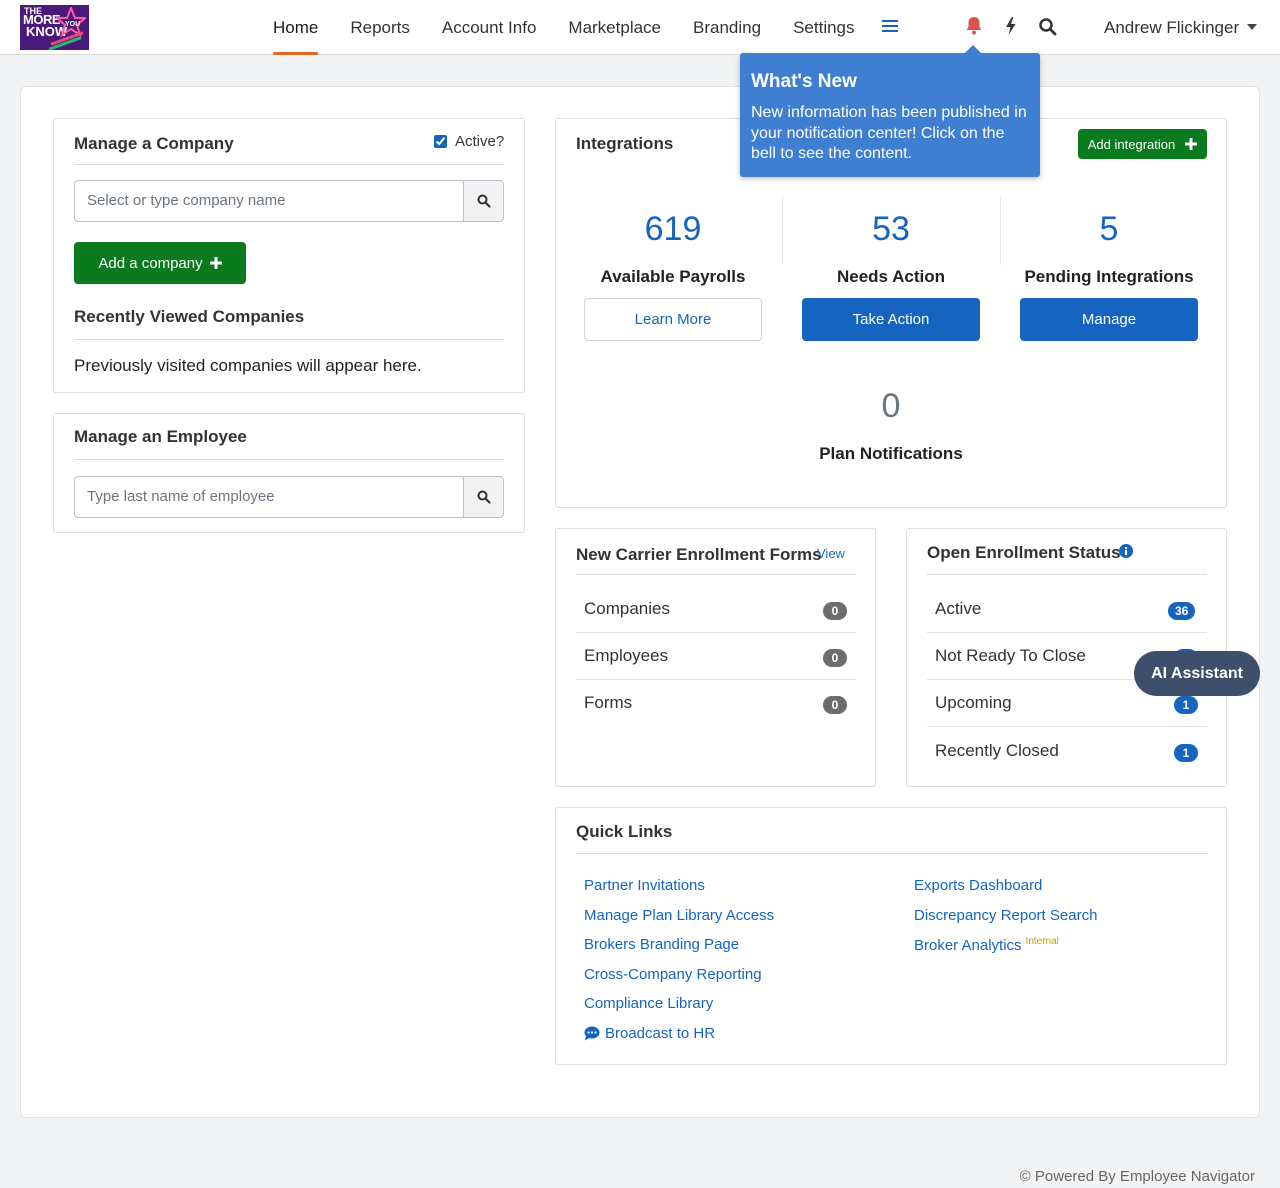 The width and height of the screenshot is (1280, 1188). Describe the element at coordinates (189, 316) in the screenshot. I see `recent-companies-title: Recently Viewed Companies` at that location.